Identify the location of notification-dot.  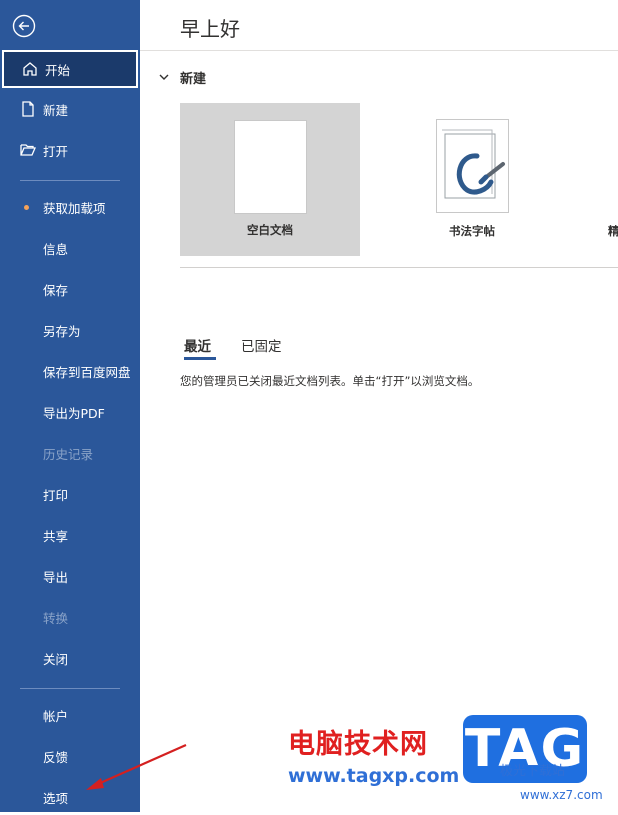
(26, 207).